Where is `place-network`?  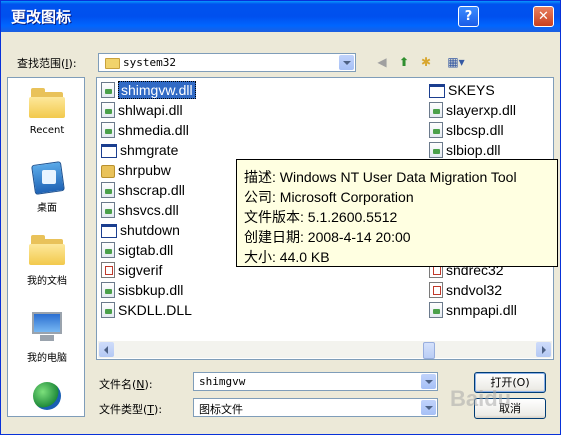
place-network is located at coordinates (46, 398).